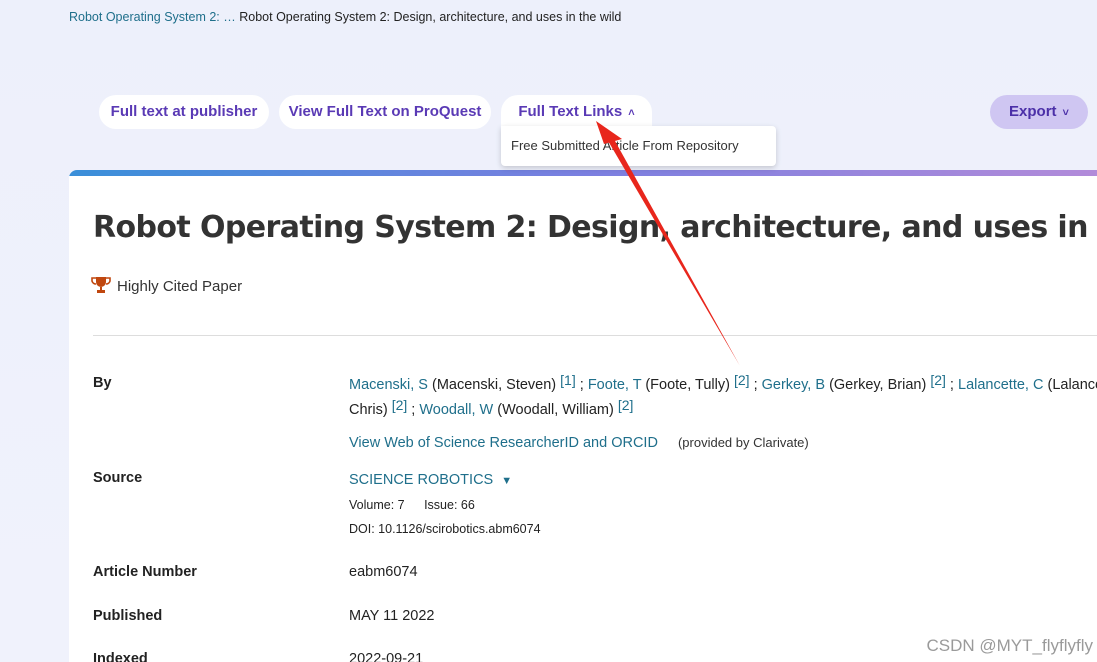 This screenshot has height=662, width=1097. What do you see at coordinates (625, 145) in the screenshot?
I see `dropdown-item-free-submitted-article: Free Submitted Article From Repository` at bounding box center [625, 145].